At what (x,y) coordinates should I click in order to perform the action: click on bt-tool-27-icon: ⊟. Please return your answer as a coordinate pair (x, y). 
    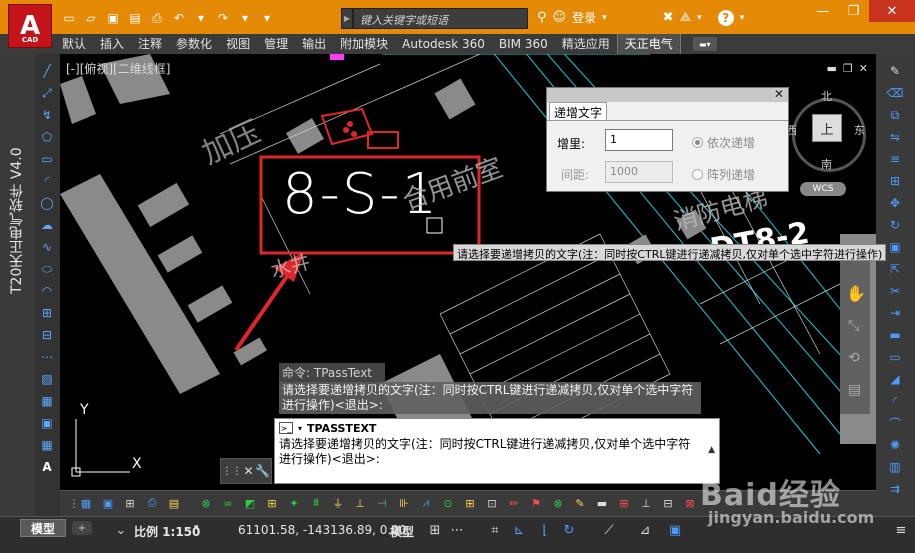
    Looking at the image, I should click on (668, 503).